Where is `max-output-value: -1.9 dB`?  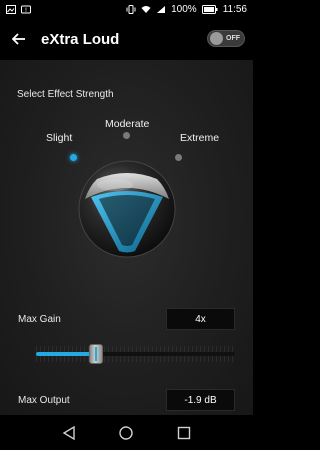
max-output-value: -1.9 dB is located at coordinates (200, 400).